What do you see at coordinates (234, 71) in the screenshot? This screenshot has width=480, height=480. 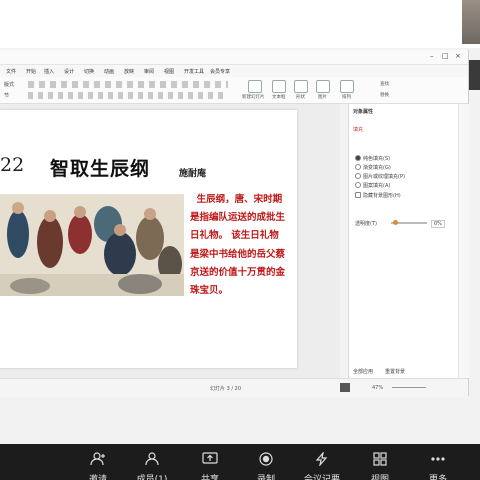 I see `menu-bar: 文件 开始 插入 设计 切换 动画 放映 审阅 视图 开发工具 会员专享` at bounding box center [234, 71].